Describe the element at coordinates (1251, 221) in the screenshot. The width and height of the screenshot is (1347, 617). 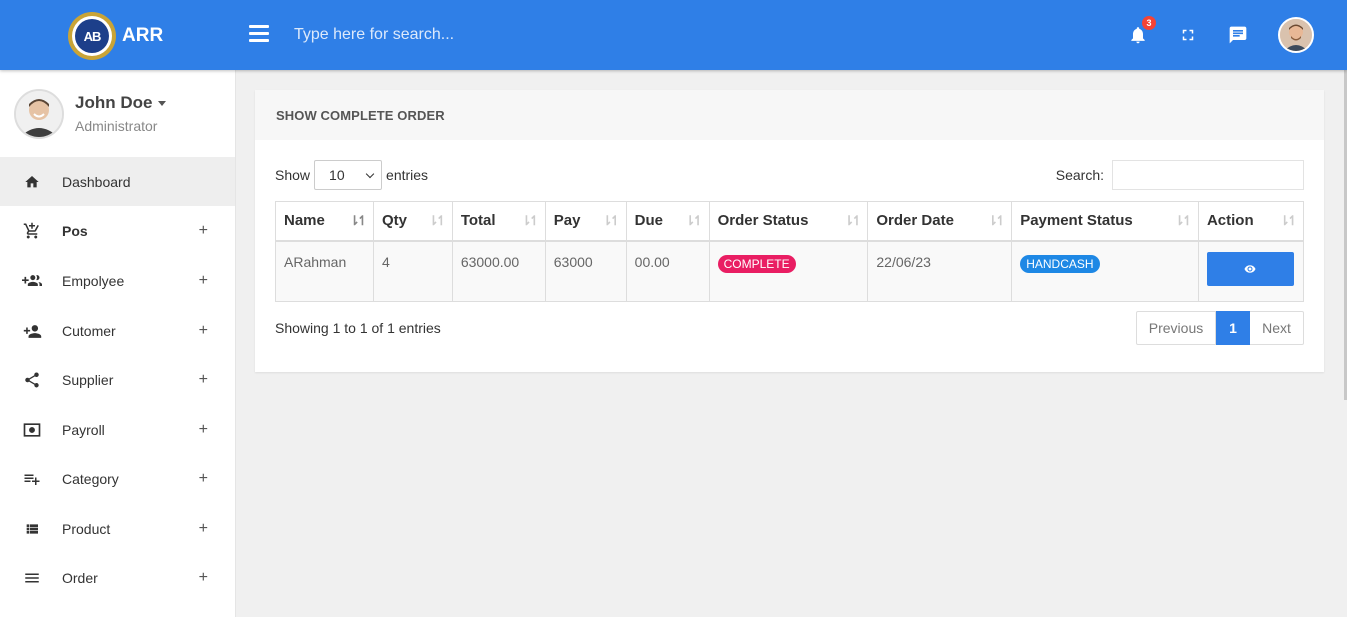
I see `column-header-action: Action ⇂↿` at that location.